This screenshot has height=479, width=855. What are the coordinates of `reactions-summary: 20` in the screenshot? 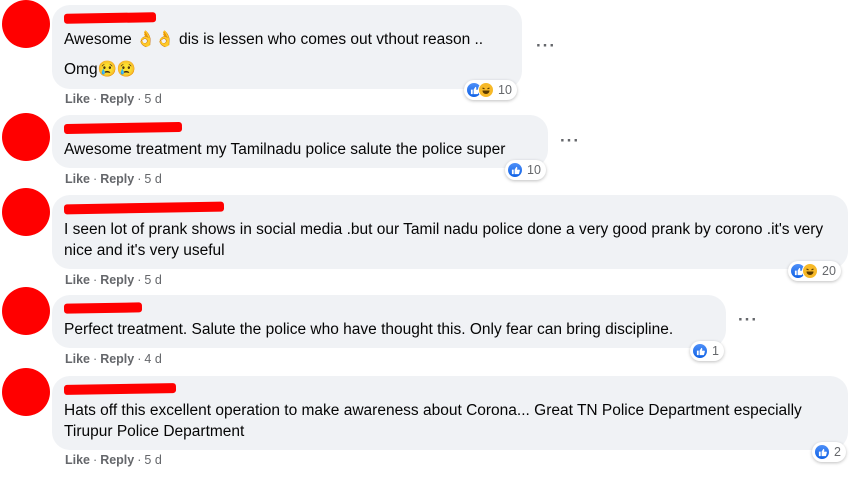 It's located at (814, 271).